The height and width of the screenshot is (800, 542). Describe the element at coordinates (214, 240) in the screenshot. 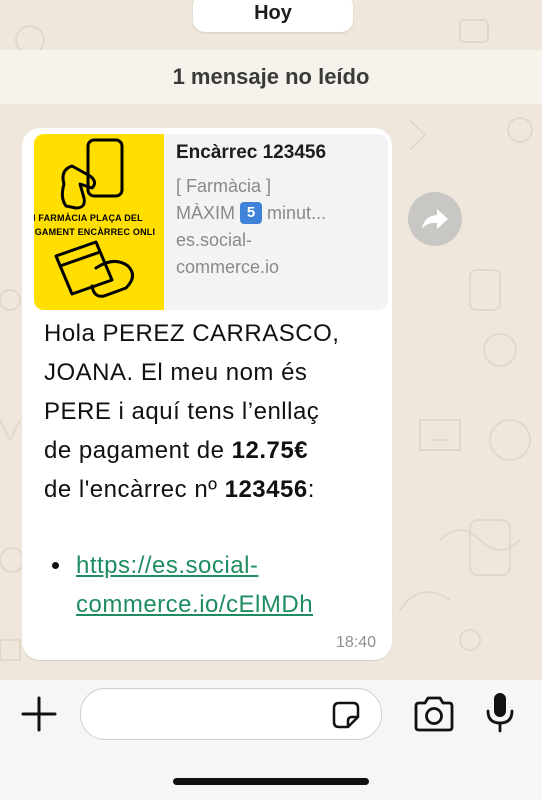

I see `link-preview-domain-1: es.social-` at that location.